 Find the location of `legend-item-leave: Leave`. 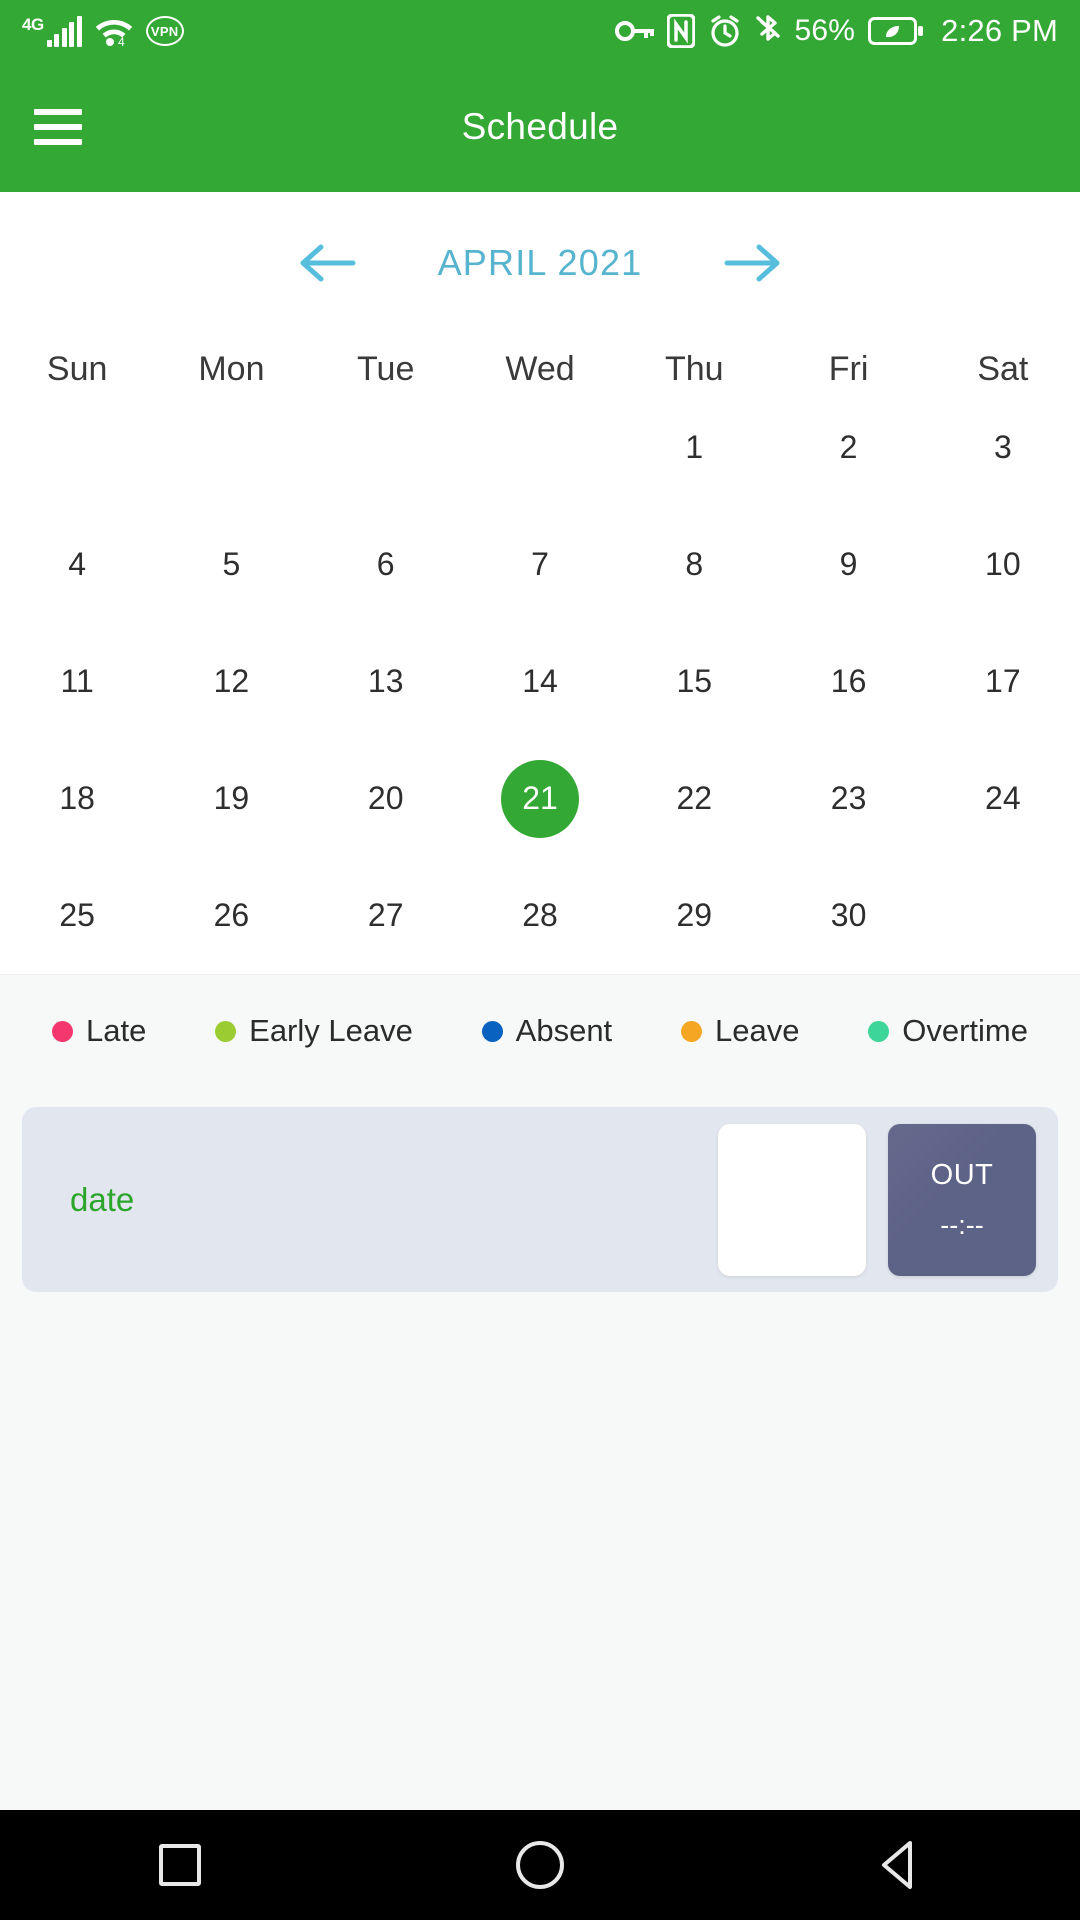

legend-item-leave: Leave is located at coordinates (739, 1031).